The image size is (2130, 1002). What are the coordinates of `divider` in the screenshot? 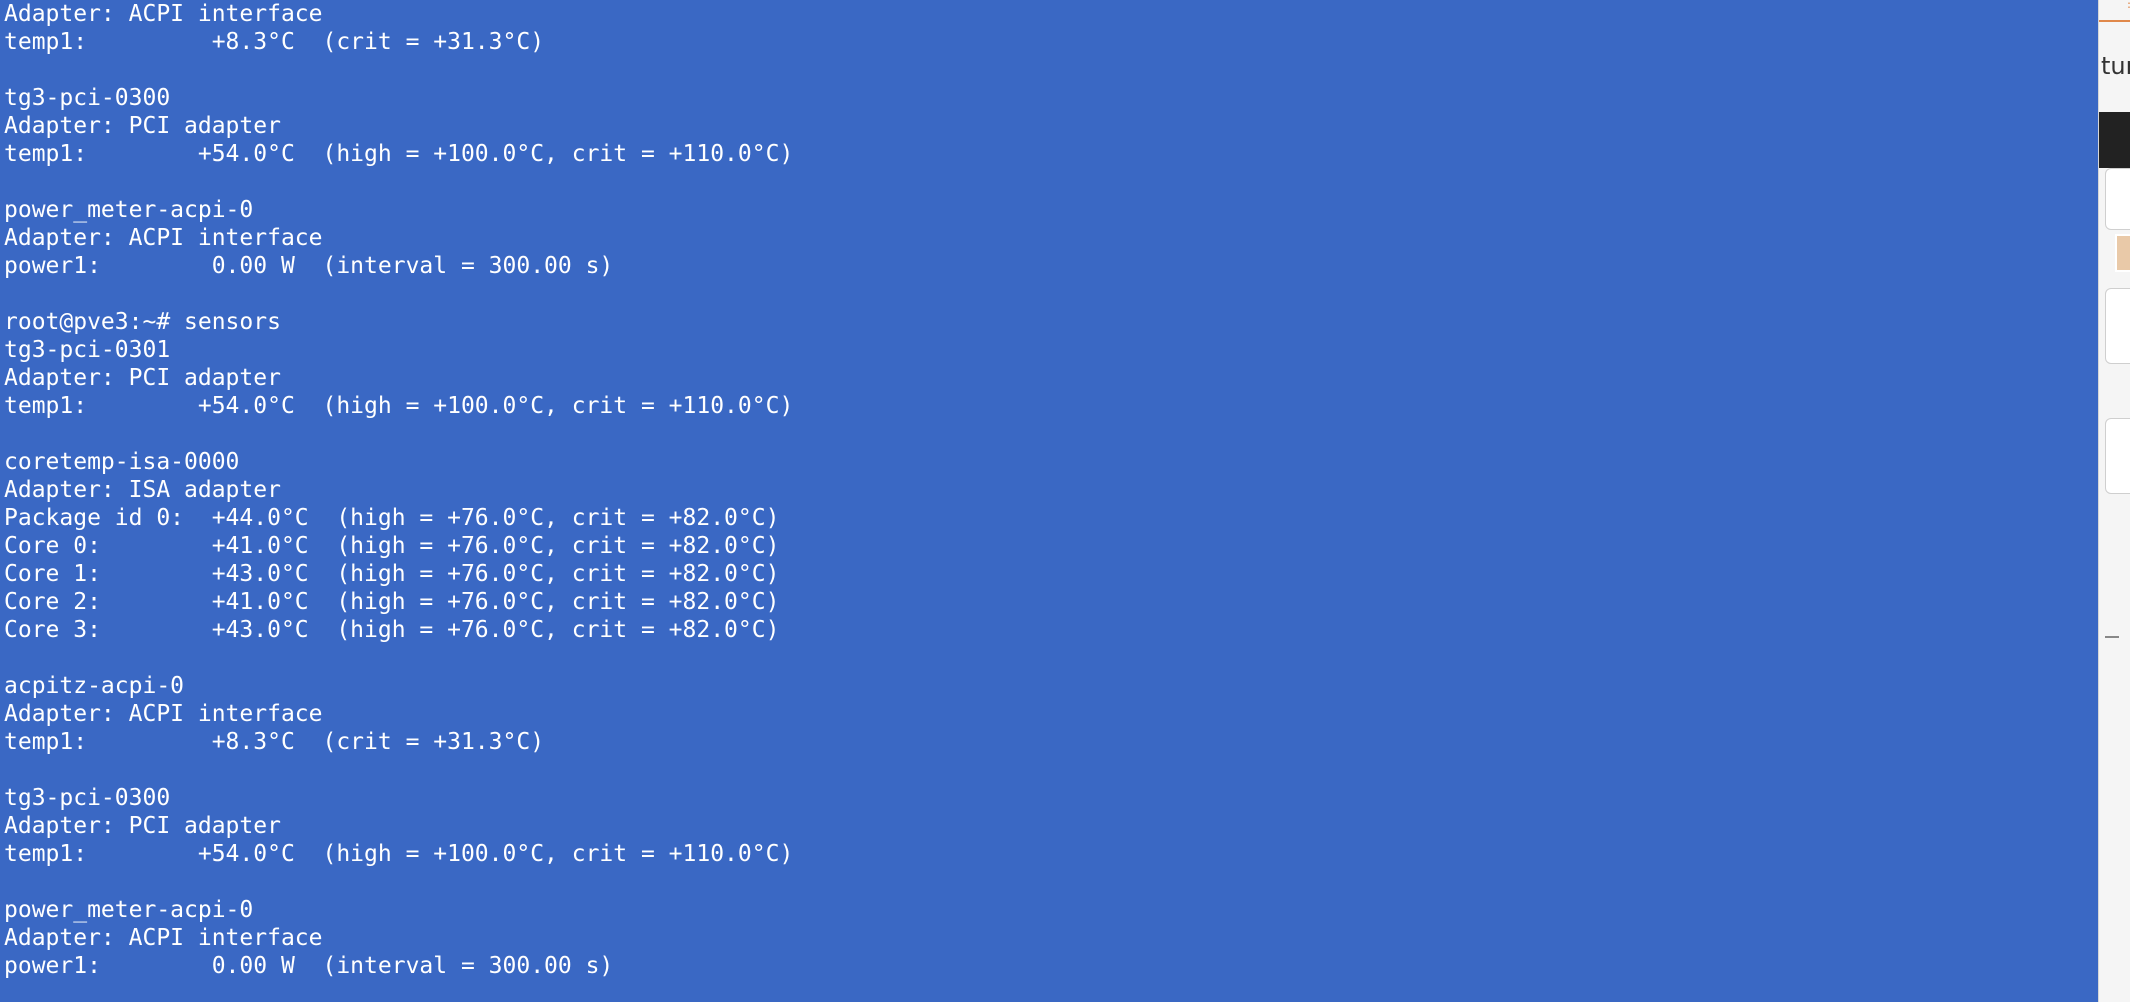 It's located at (2112, 637).